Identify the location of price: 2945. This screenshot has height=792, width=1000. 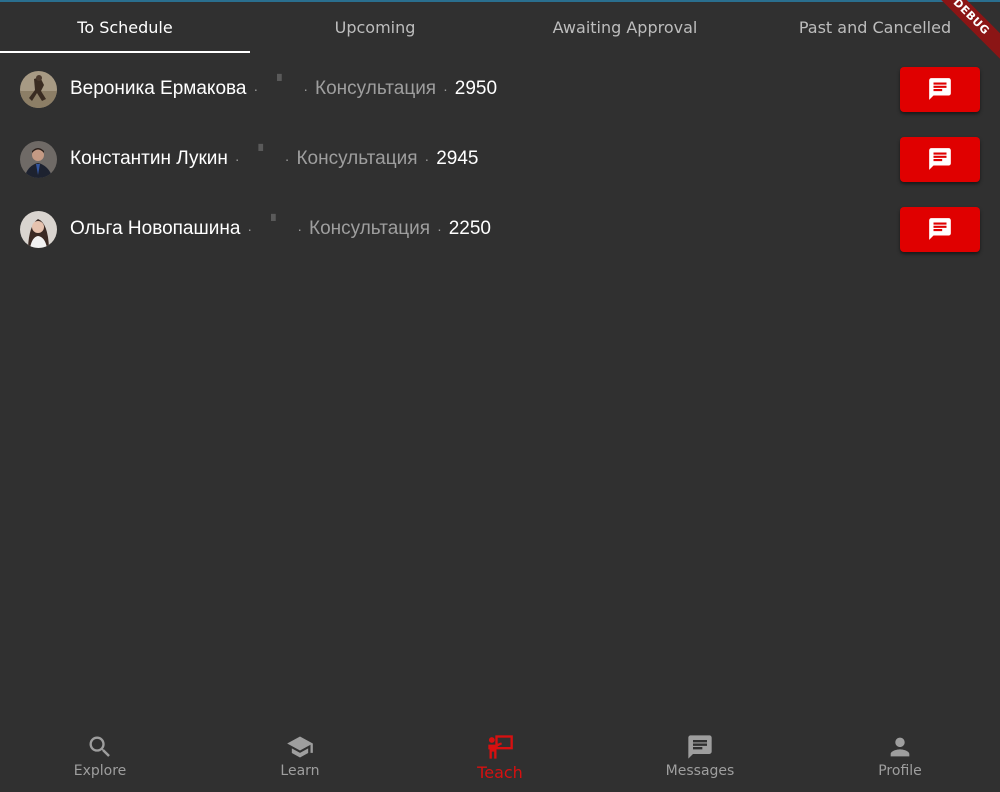
(457, 158).